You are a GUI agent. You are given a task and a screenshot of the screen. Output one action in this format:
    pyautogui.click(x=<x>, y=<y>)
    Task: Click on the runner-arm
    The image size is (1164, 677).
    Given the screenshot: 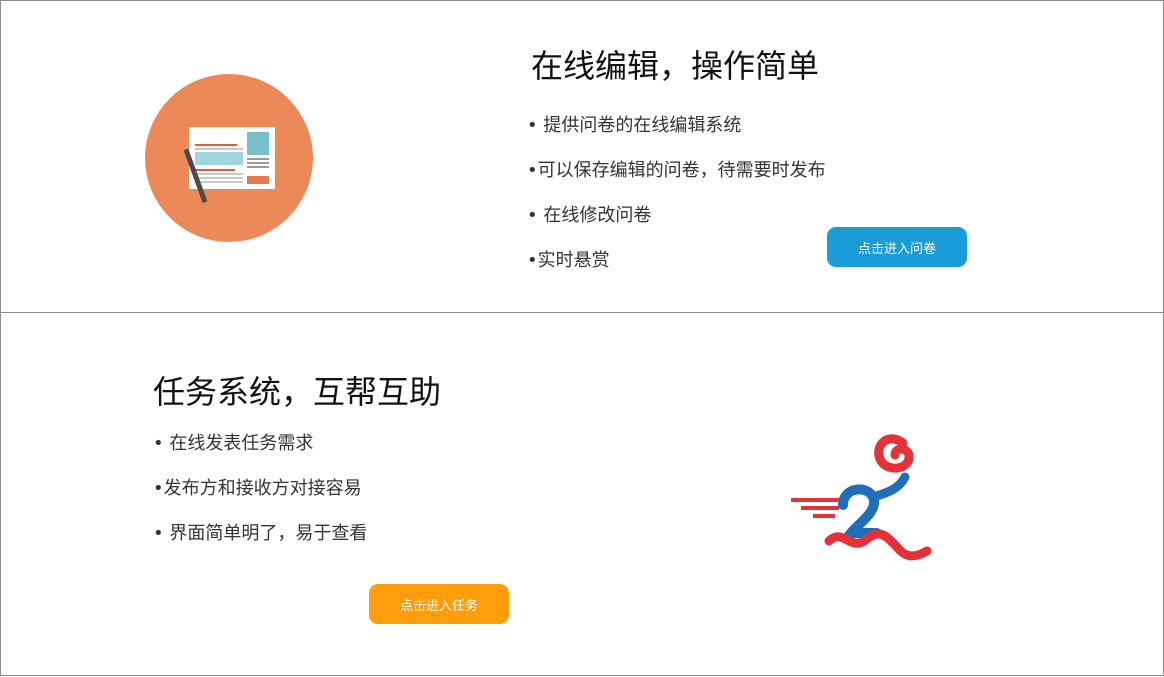 What is the action you would take?
    pyautogui.click(x=889, y=487)
    